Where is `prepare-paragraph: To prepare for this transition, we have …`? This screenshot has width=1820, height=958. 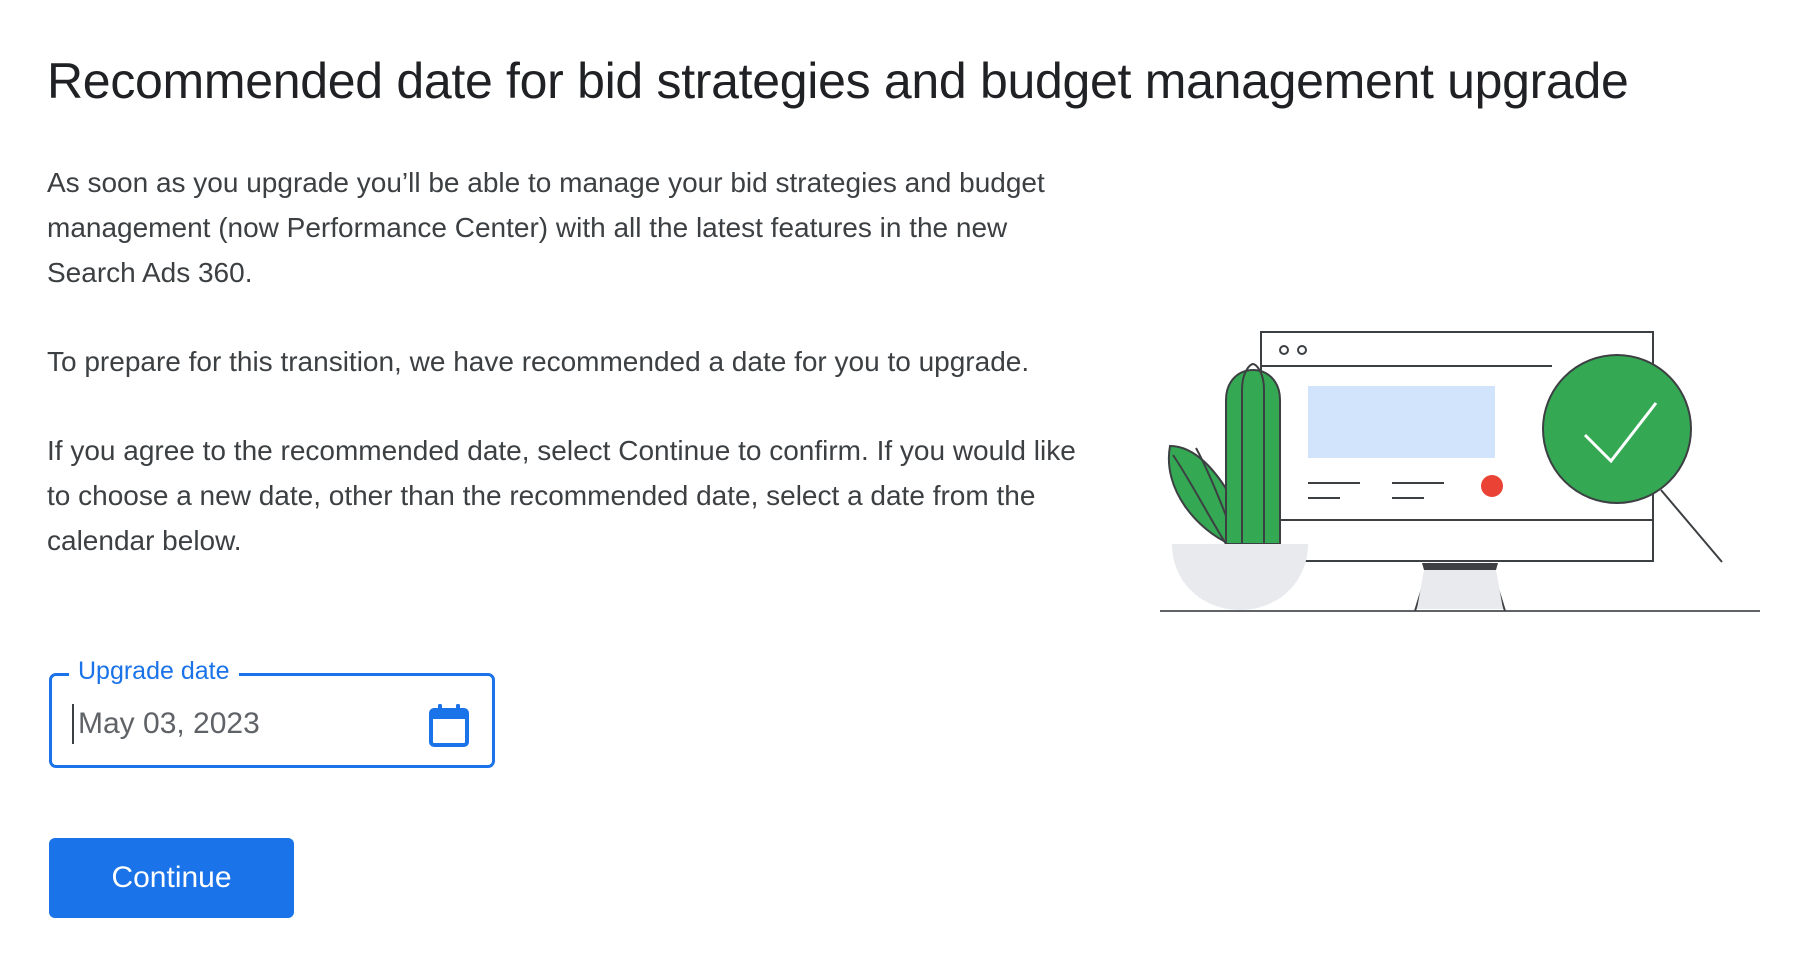
prepare-paragraph: To prepare for this transition, we have … is located at coordinates (538, 361).